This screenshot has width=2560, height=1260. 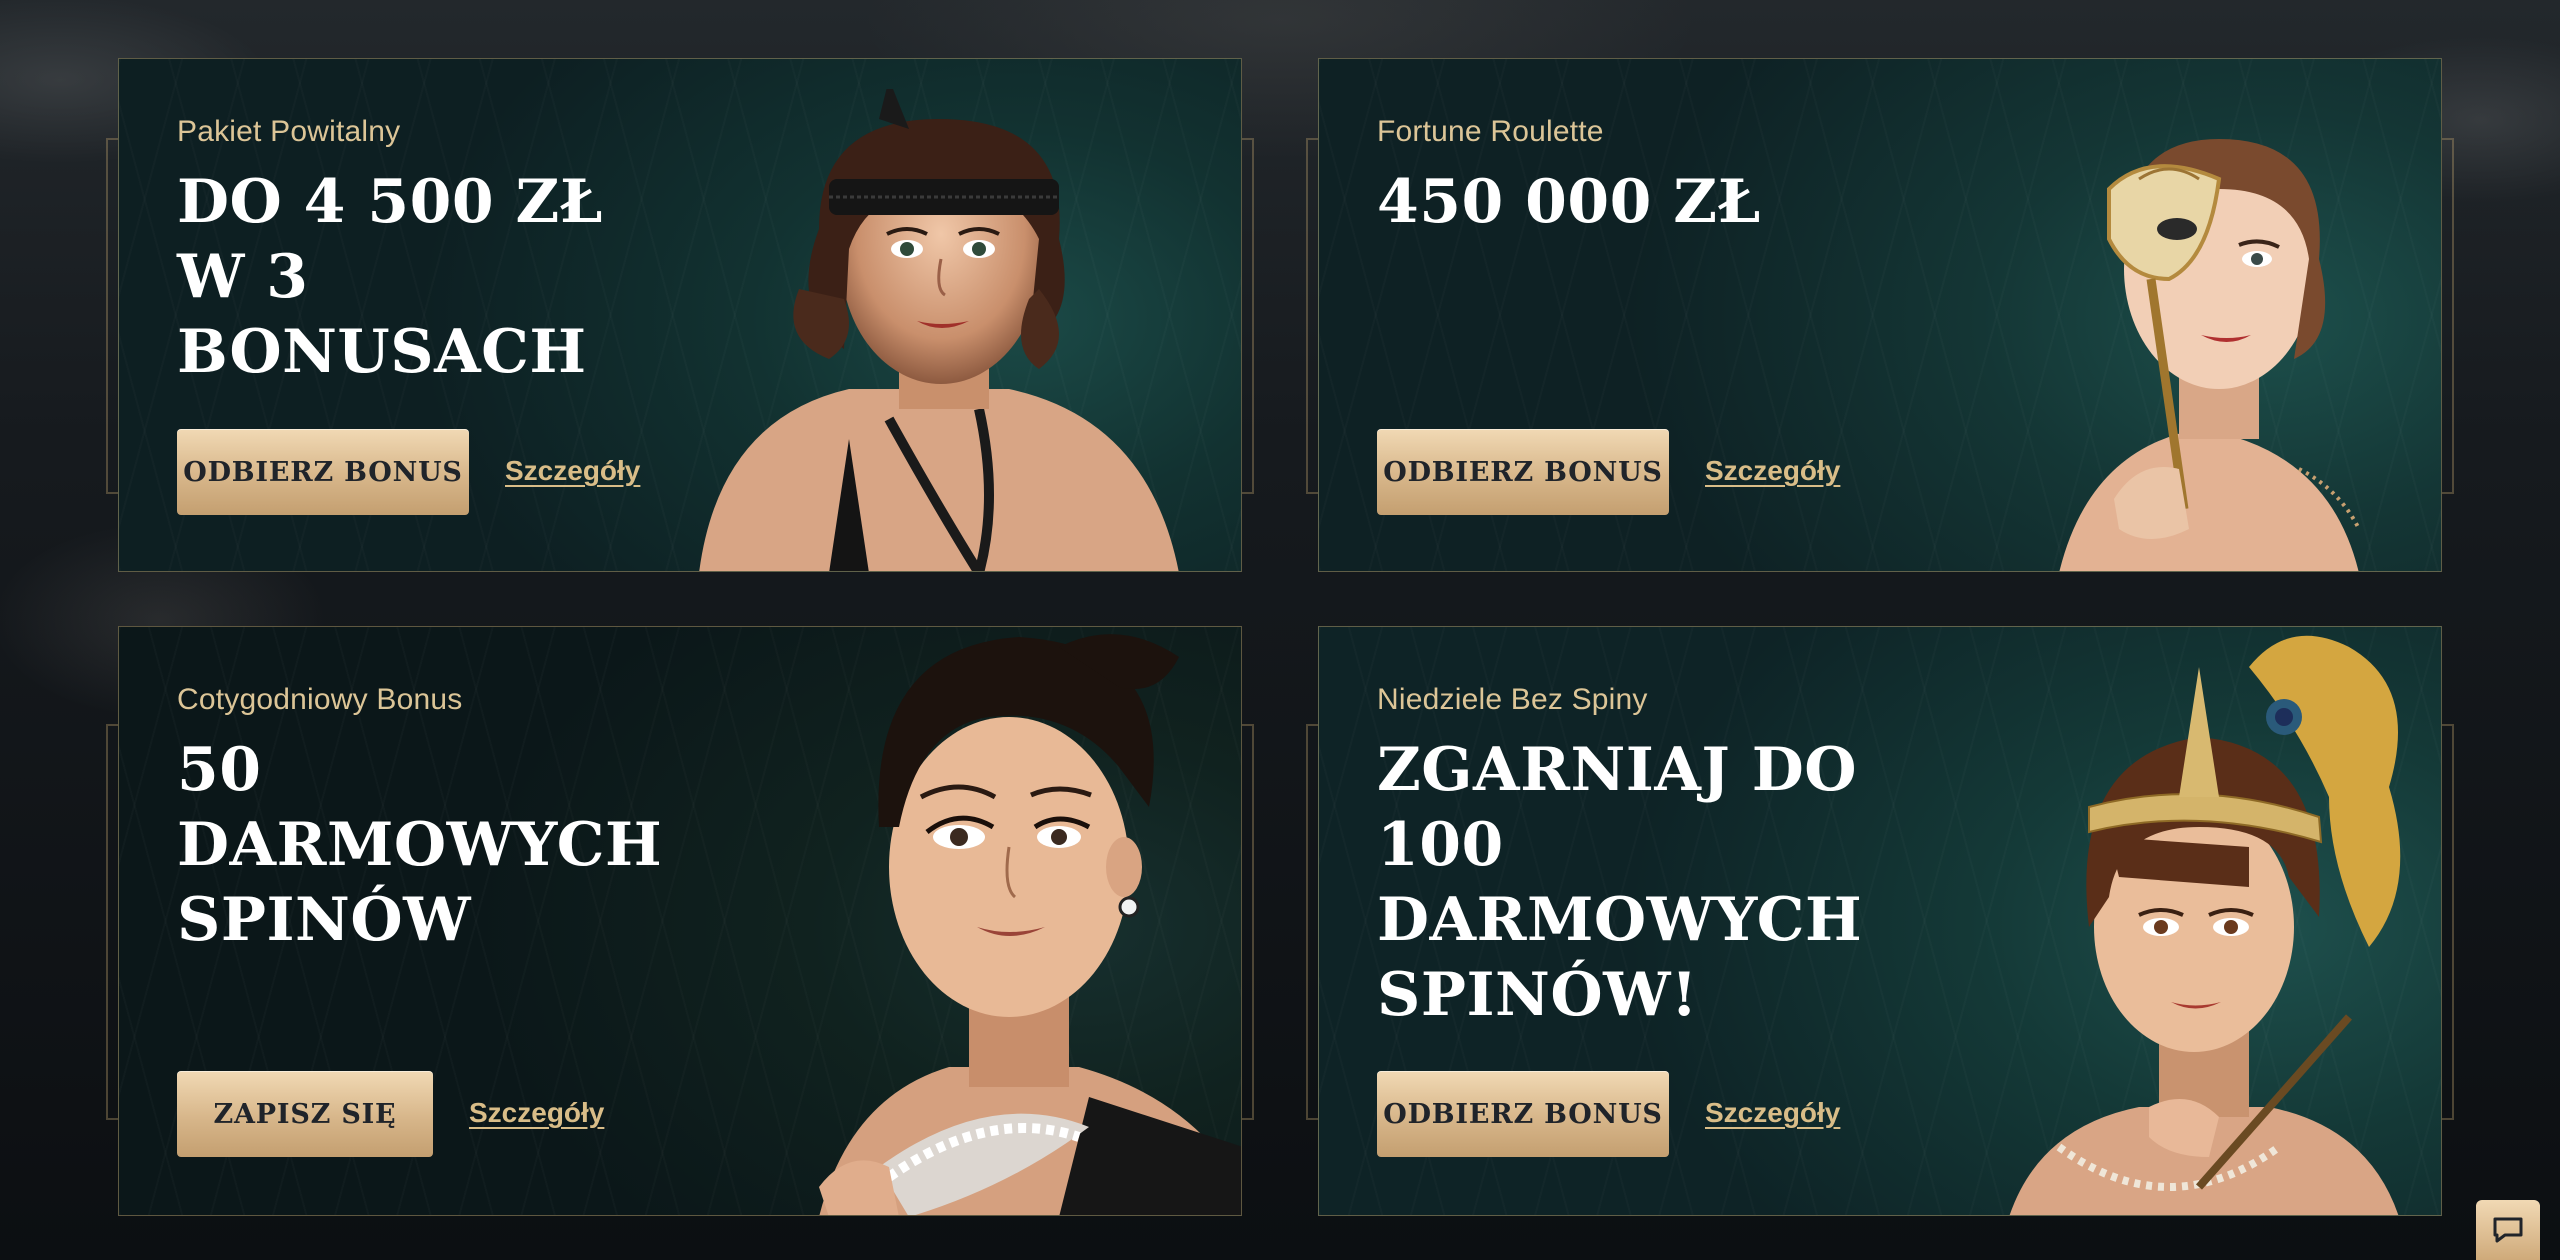 I want to click on promo-title: 50 DARMOWYCH SPINÓW, so click(x=420, y=845).